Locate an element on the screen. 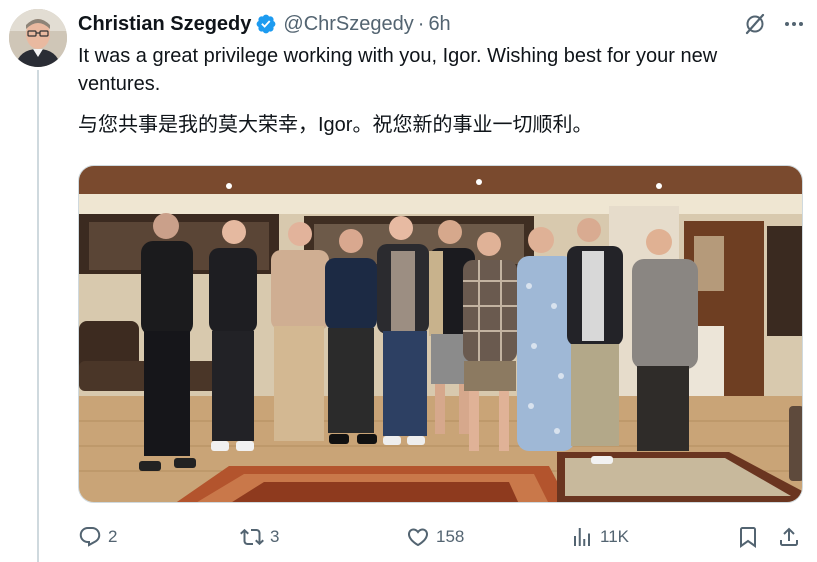 This screenshot has width=817, height=562. author-handle: @ChrSzegedy is located at coordinates (348, 24).